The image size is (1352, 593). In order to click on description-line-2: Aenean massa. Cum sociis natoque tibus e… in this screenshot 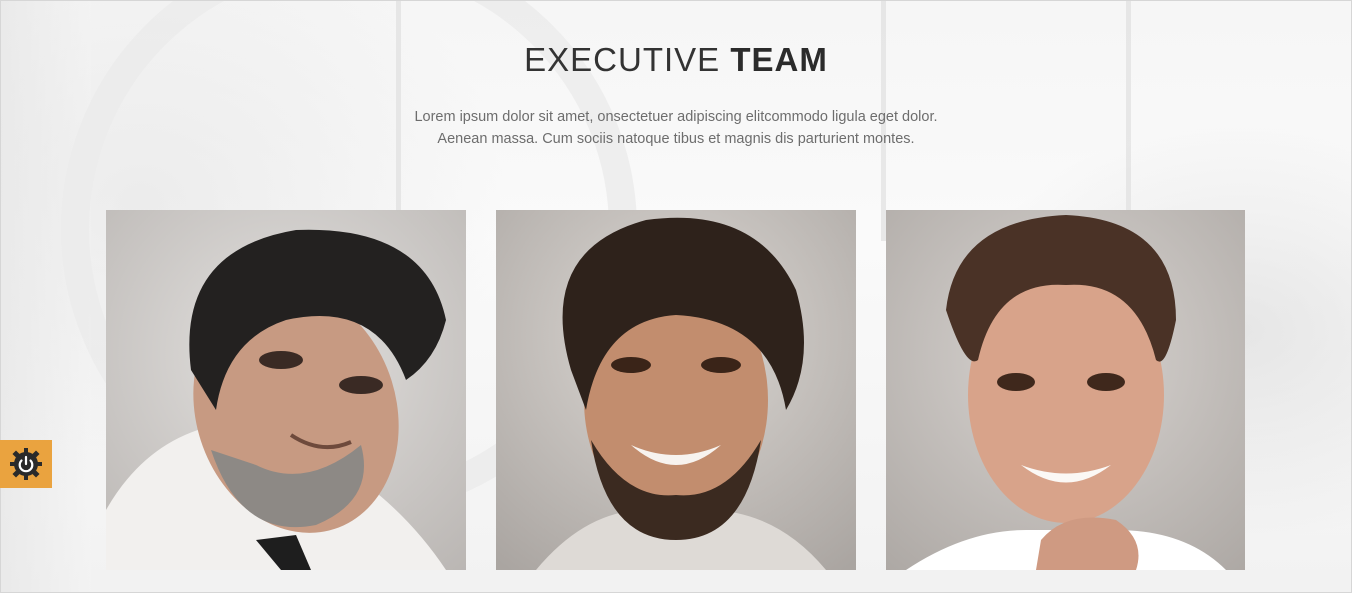, I will do `click(676, 139)`.